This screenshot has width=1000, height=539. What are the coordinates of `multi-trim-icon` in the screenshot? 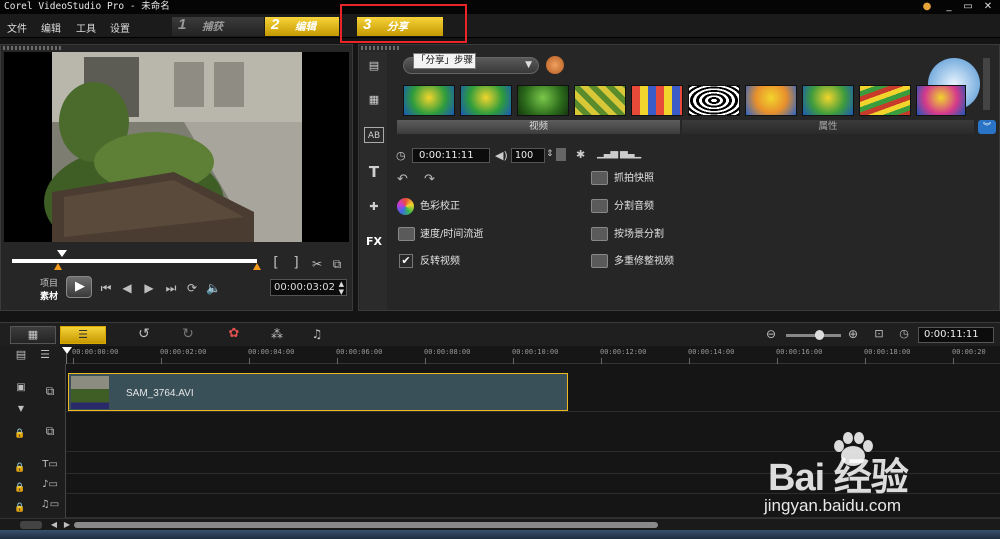 It's located at (599, 261).